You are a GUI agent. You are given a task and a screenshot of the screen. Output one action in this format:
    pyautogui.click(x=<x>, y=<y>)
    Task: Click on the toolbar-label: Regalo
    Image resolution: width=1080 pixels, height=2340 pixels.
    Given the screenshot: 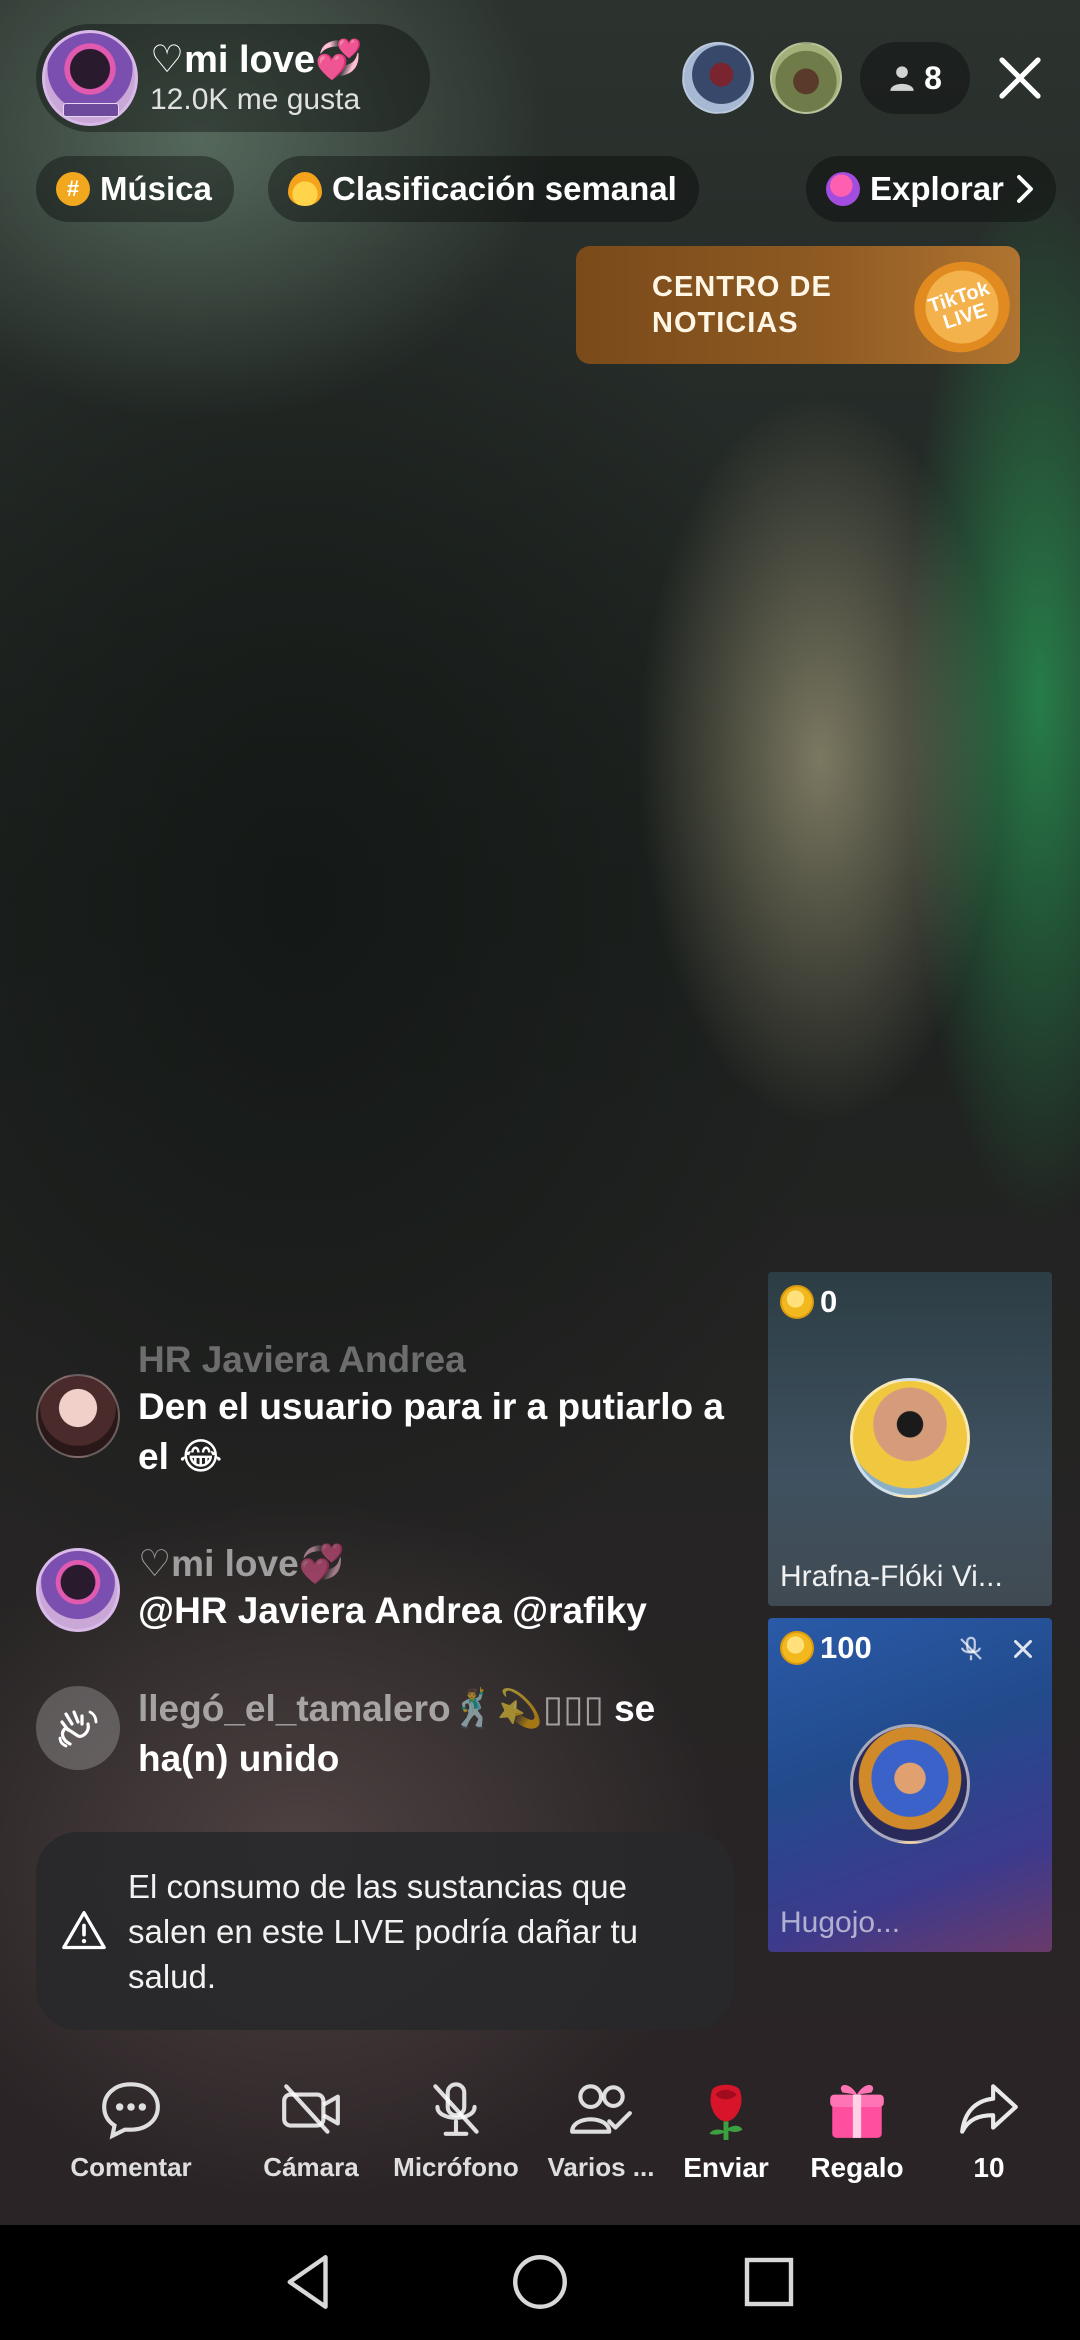 What is the action you would take?
    pyautogui.click(x=857, y=2167)
    